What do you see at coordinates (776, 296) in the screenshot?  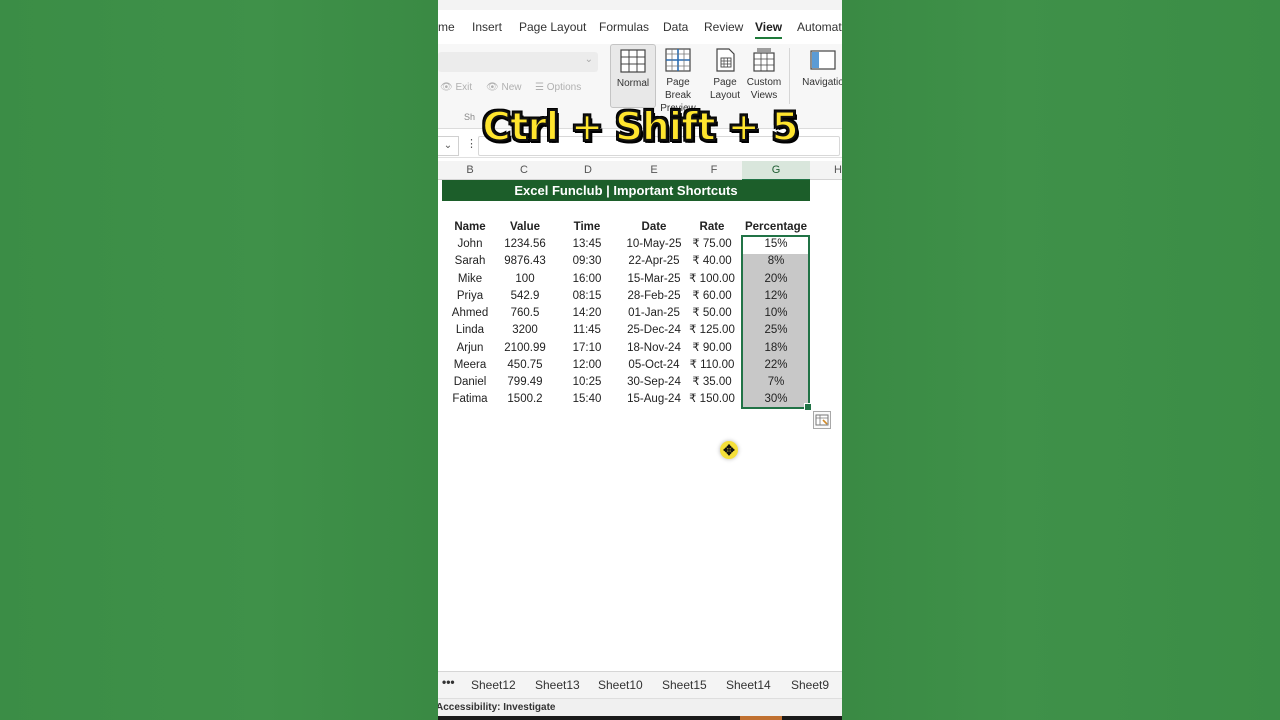 I see `cell-percentage: 12%` at bounding box center [776, 296].